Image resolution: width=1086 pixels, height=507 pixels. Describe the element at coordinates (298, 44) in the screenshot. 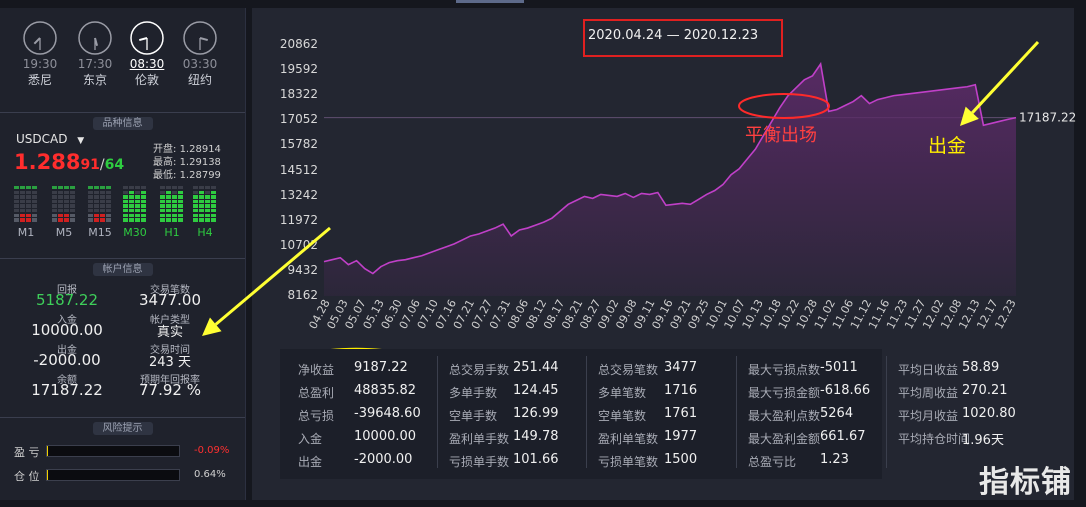

I see `y-tick-label: 20862` at that location.